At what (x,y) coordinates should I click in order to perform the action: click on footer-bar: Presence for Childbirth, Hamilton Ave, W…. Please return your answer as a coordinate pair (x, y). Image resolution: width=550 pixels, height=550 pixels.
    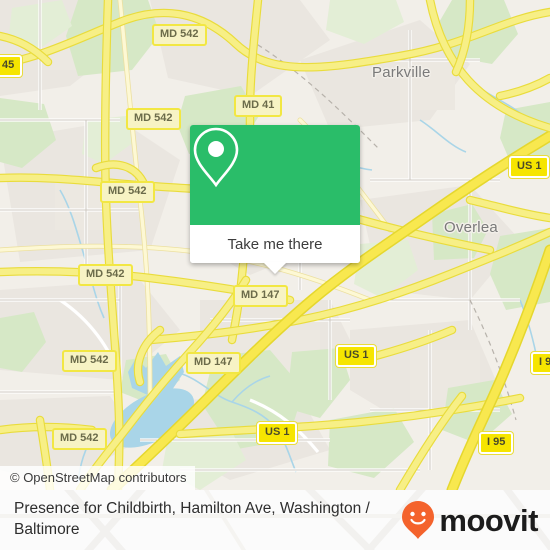
    Looking at the image, I should click on (275, 520).